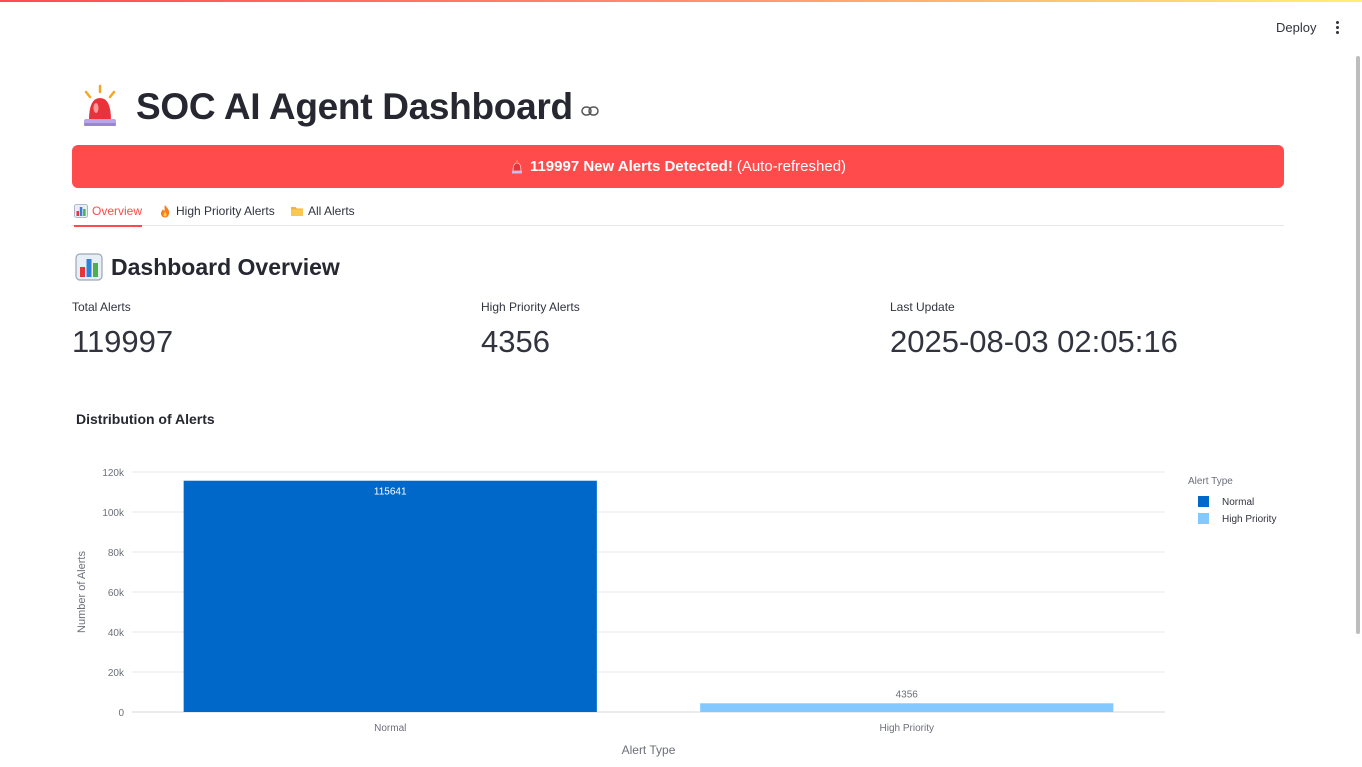  I want to click on metric-value: 2025-08-03 02:05:16, so click(1034, 341).